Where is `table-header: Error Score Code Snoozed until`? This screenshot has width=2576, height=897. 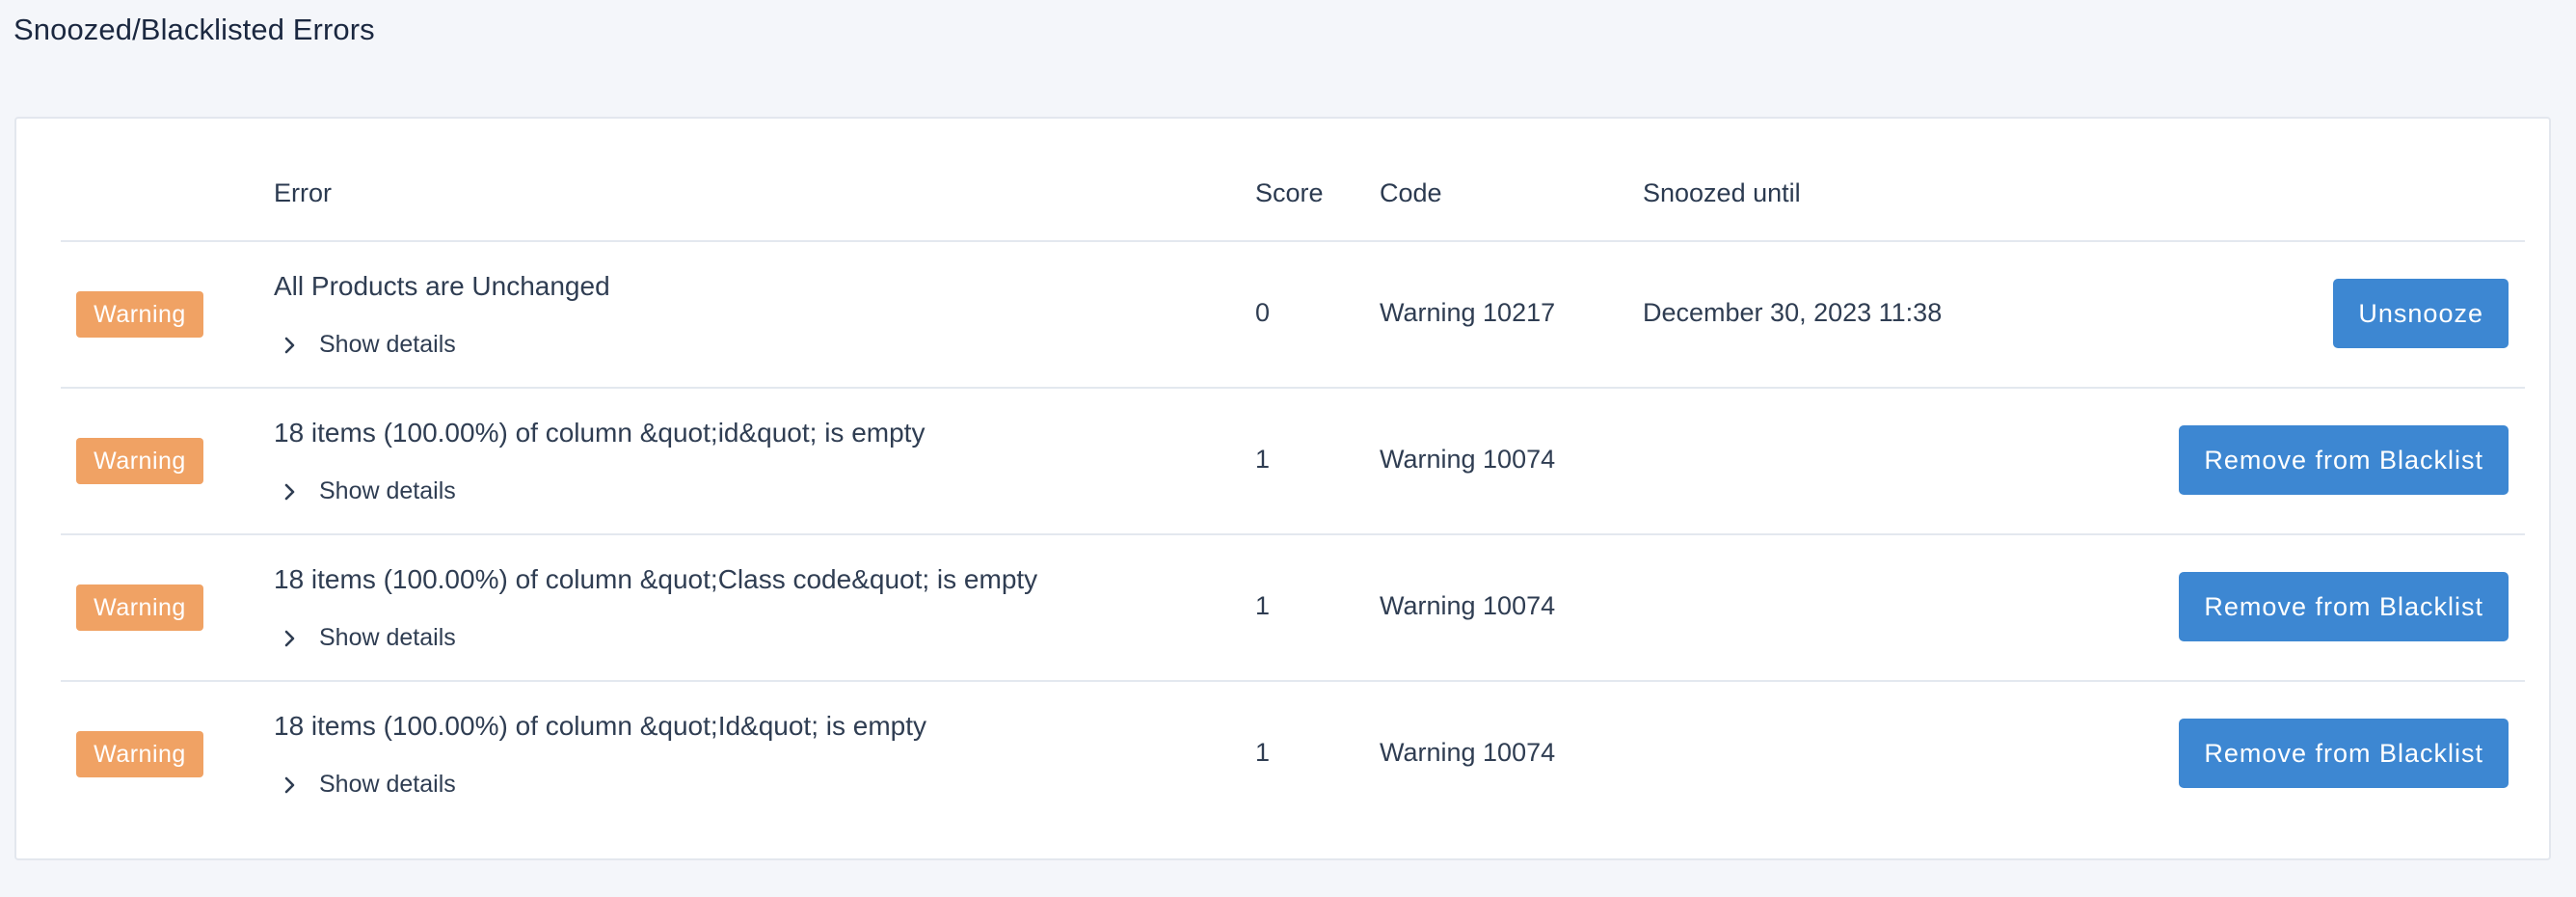
table-header: Error Score Code Snoozed until is located at coordinates (1293, 180).